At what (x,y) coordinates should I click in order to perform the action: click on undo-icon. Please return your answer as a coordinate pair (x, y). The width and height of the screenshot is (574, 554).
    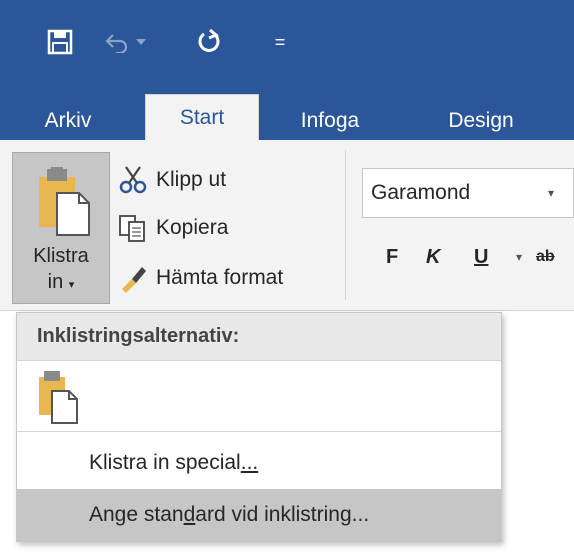
    Looking at the image, I should click on (117, 42).